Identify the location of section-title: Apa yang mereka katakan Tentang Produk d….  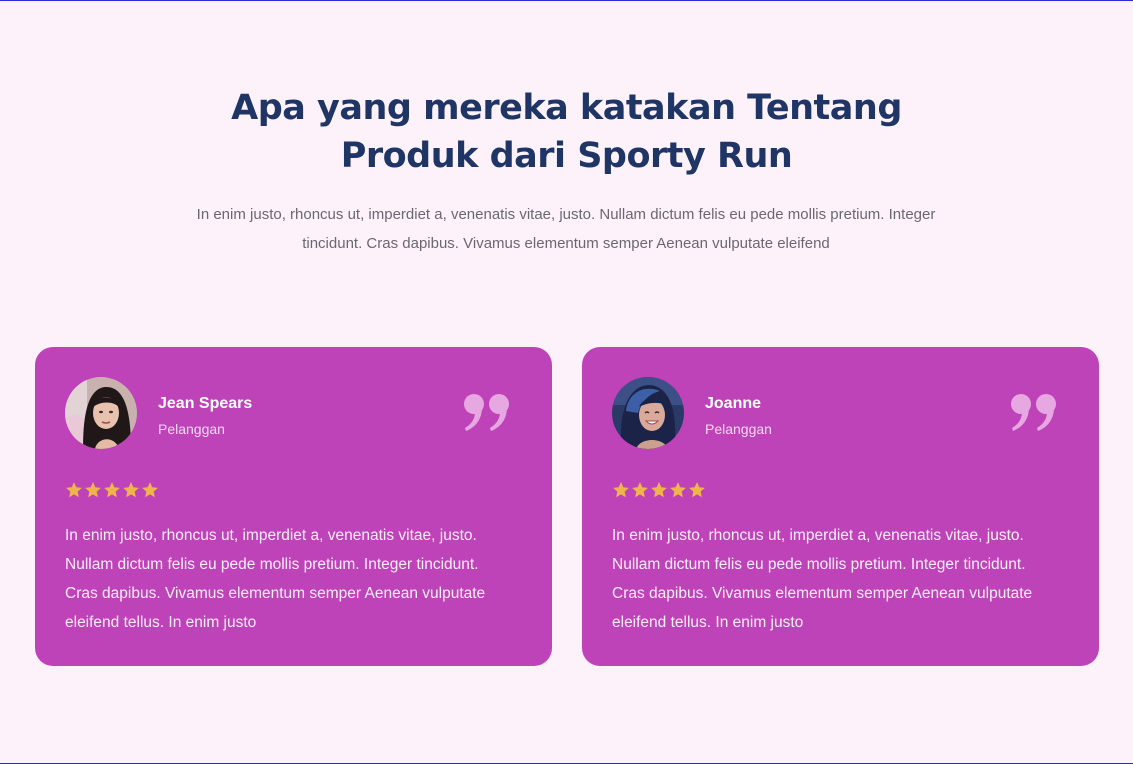
(566, 132).